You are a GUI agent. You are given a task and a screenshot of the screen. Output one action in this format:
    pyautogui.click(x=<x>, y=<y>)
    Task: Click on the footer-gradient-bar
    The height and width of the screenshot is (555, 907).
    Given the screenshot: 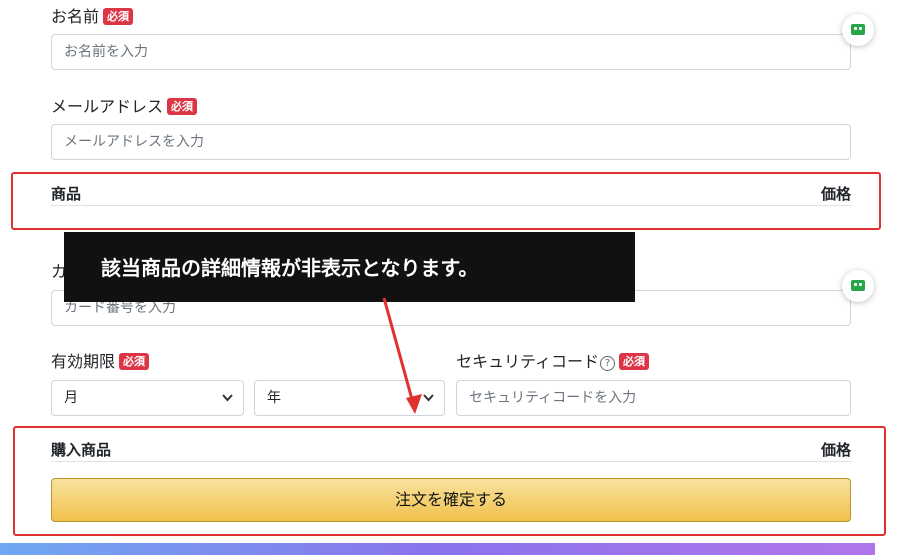 What is the action you would take?
    pyautogui.click(x=437, y=549)
    